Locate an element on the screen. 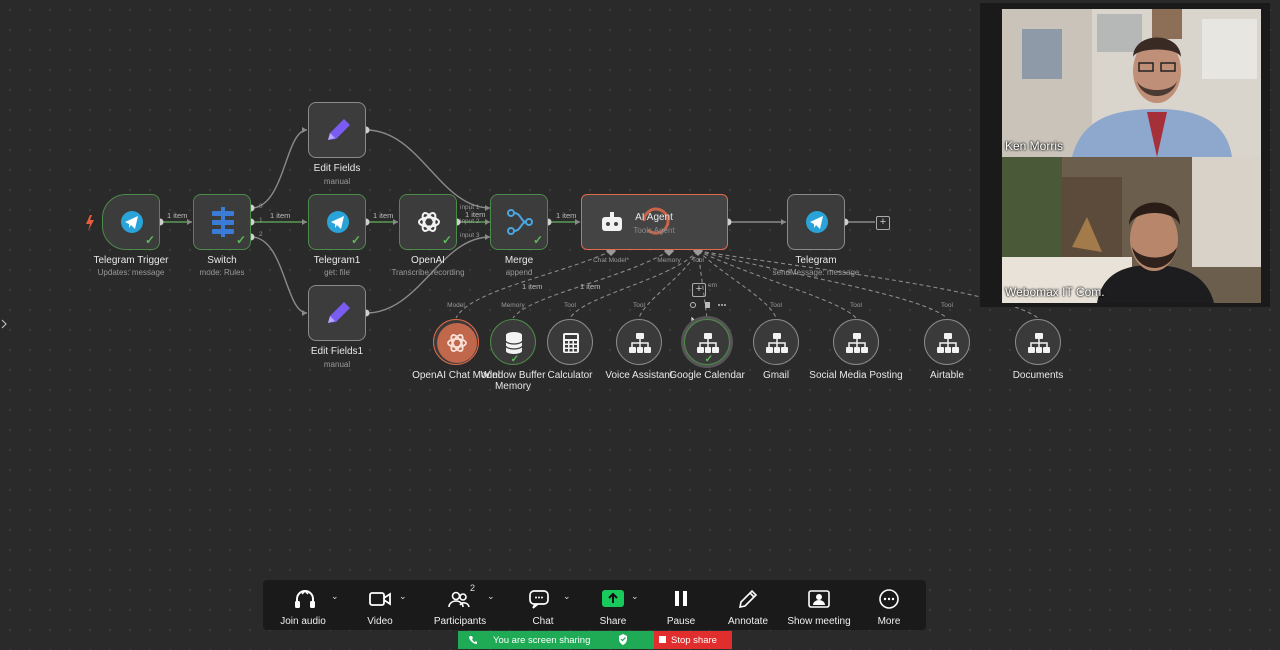 This screenshot has height=650, width=1280. agent-title: AI Agent is located at coordinates (654, 217).